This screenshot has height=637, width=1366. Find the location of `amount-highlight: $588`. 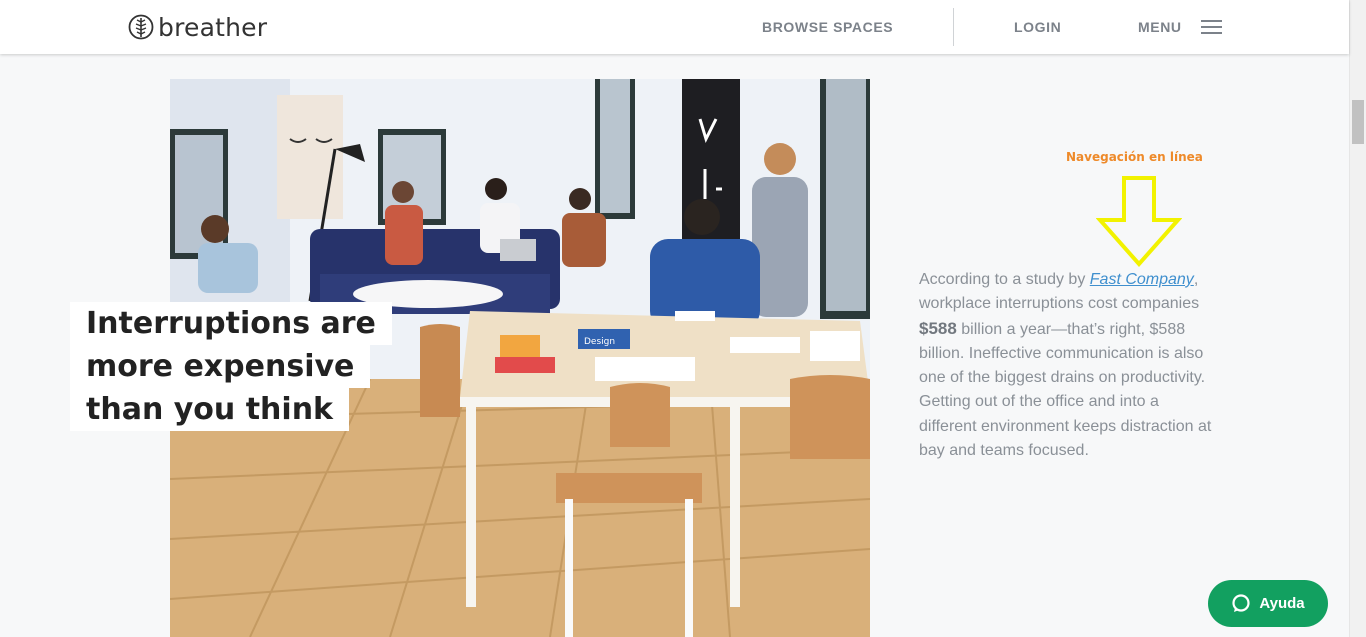

amount-highlight: $588 is located at coordinates (938, 328).